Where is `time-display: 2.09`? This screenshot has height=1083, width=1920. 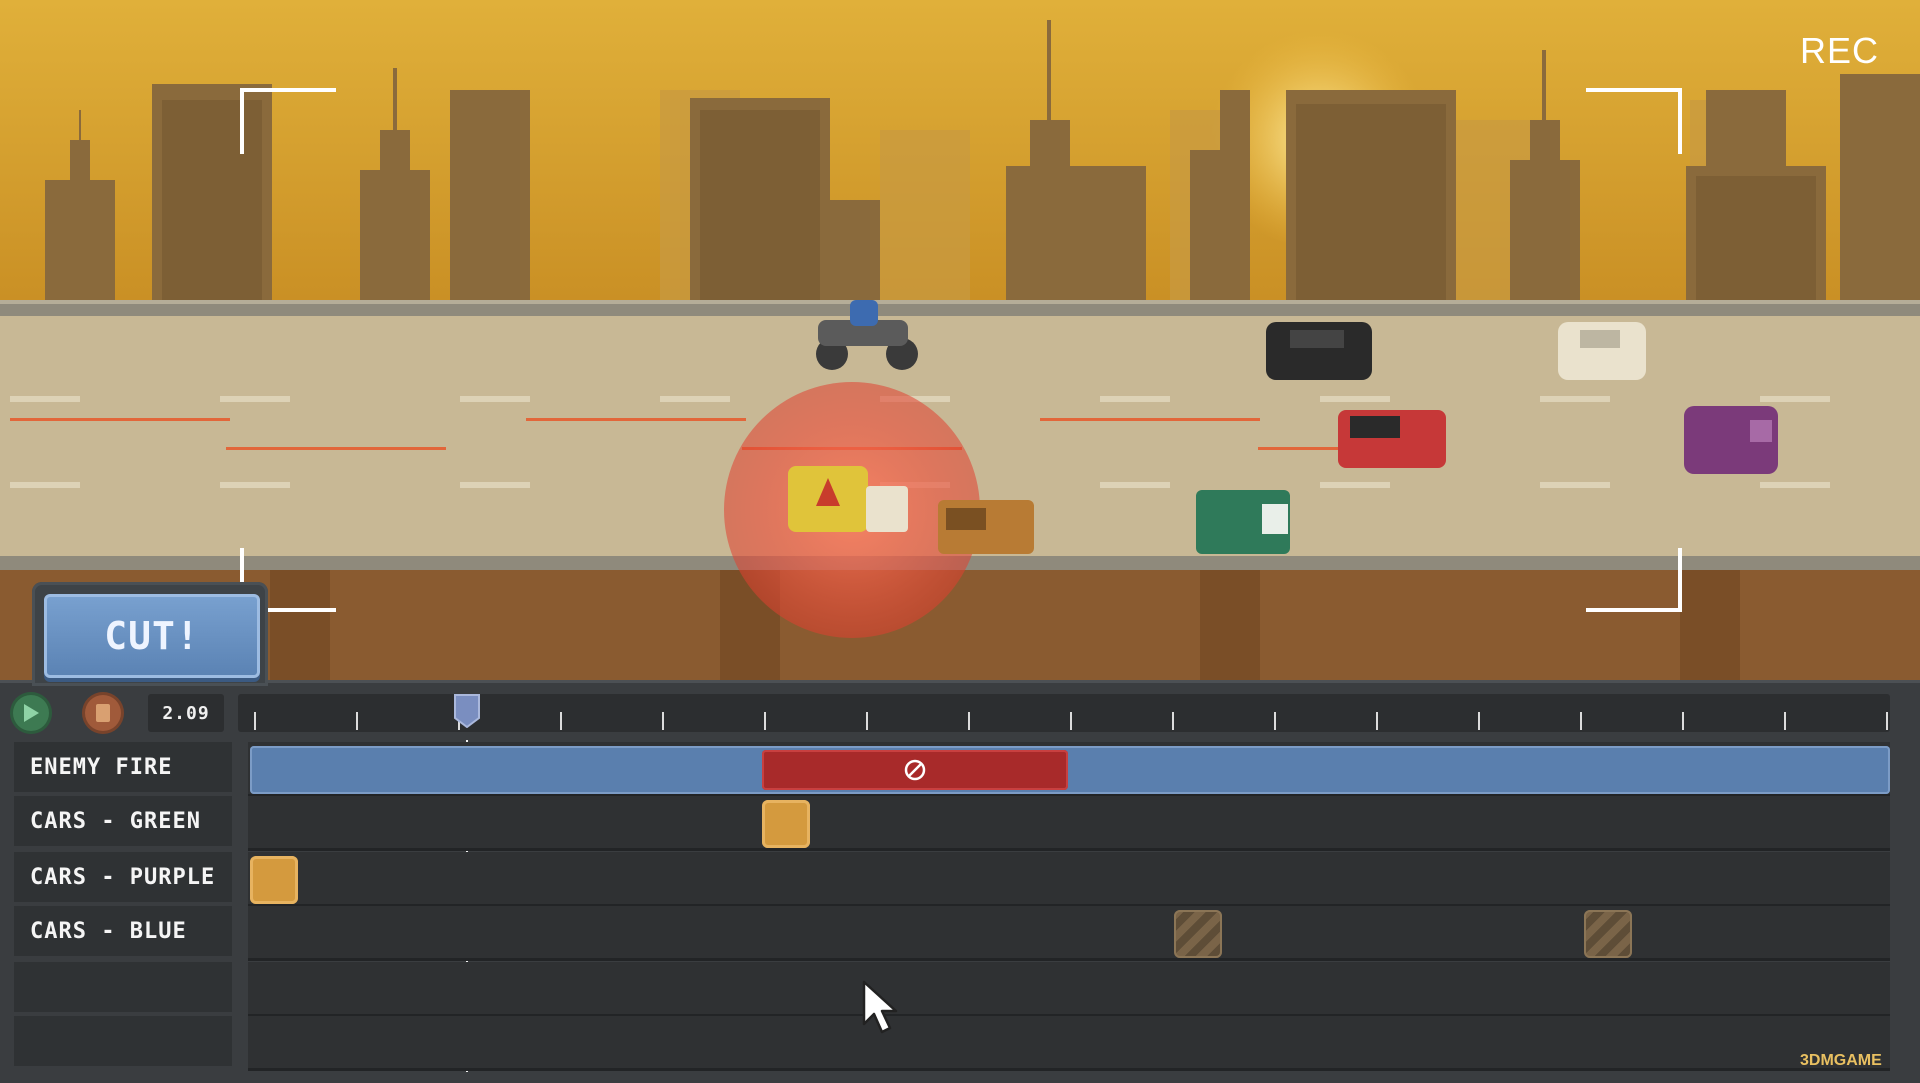 time-display: 2.09 is located at coordinates (186, 713).